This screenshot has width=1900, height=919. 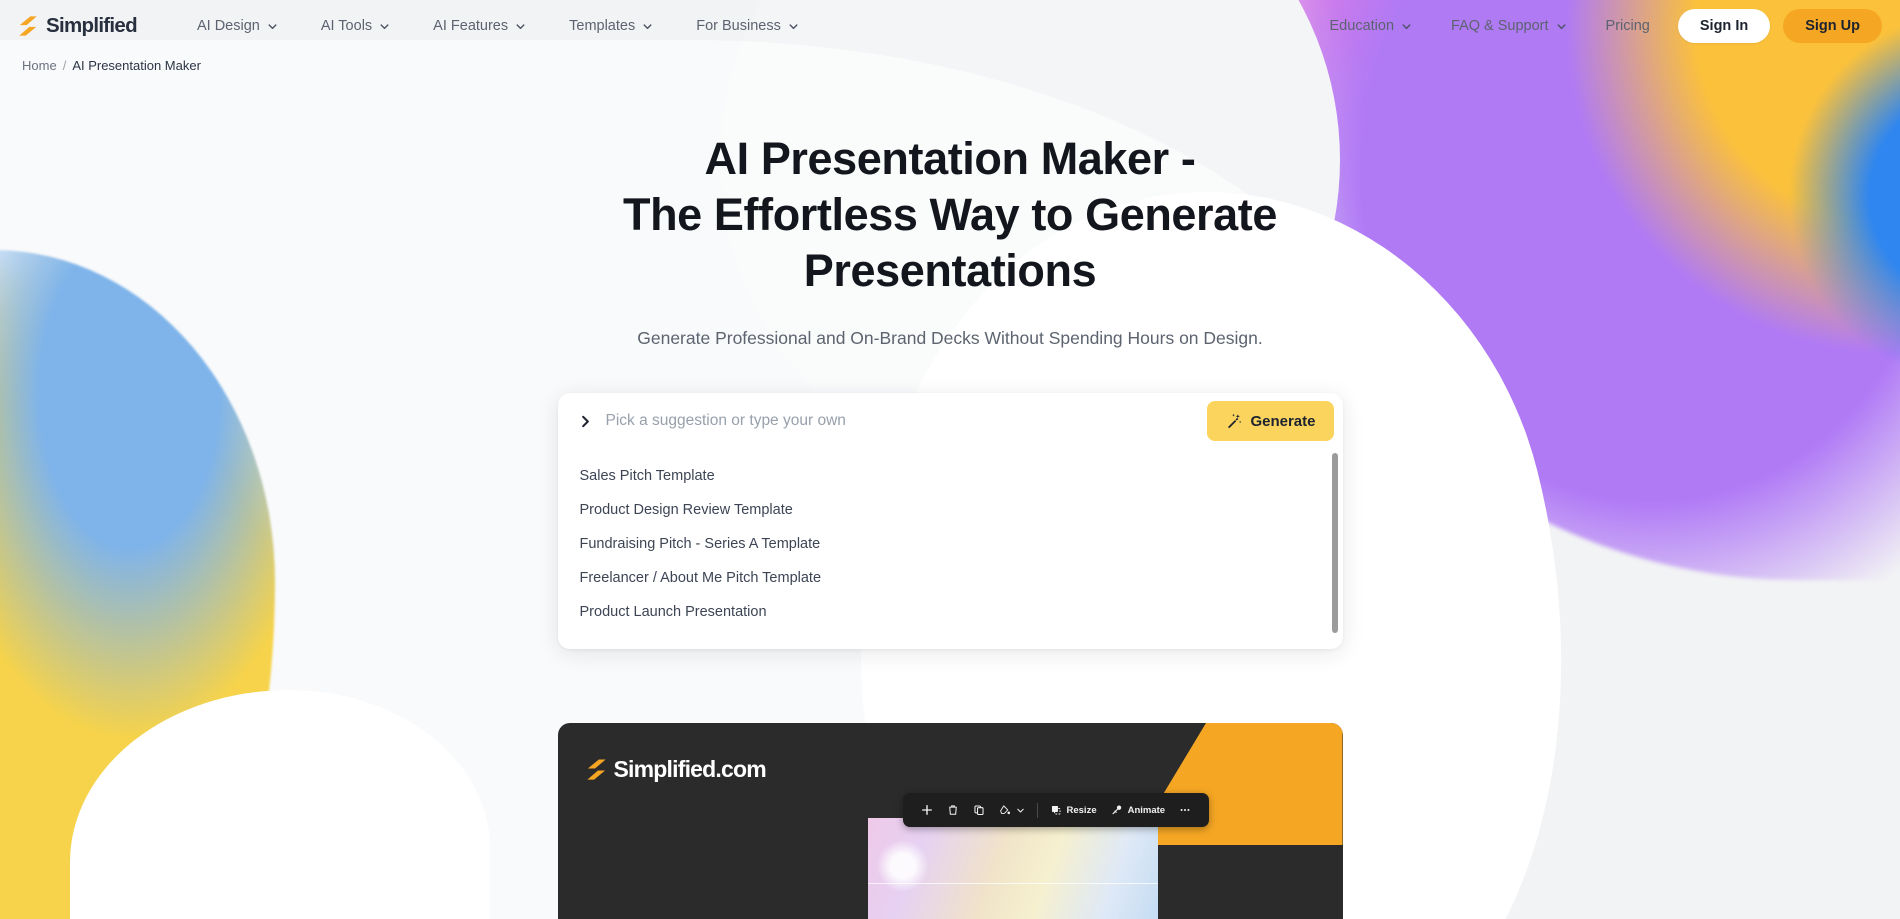 I want to click on list-item: Product Design Review Template, so click(x=950, y=510).